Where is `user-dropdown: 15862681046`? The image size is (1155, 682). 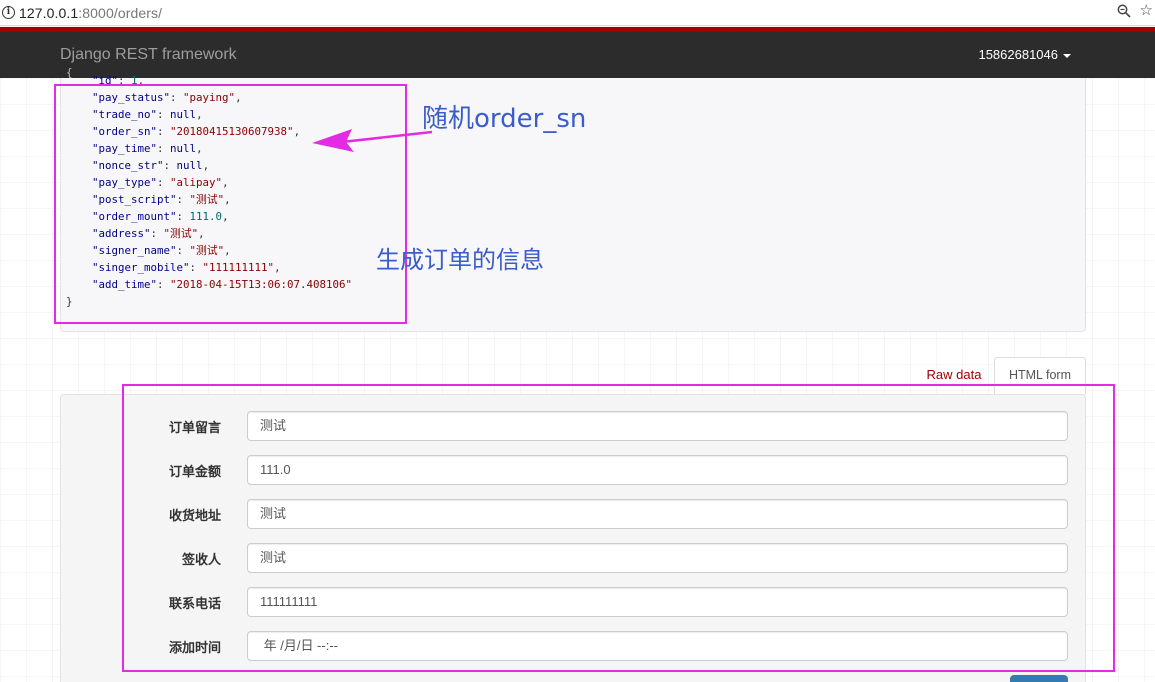
user-dropdown: 15862681046 is located at coordinates (1024, 54).